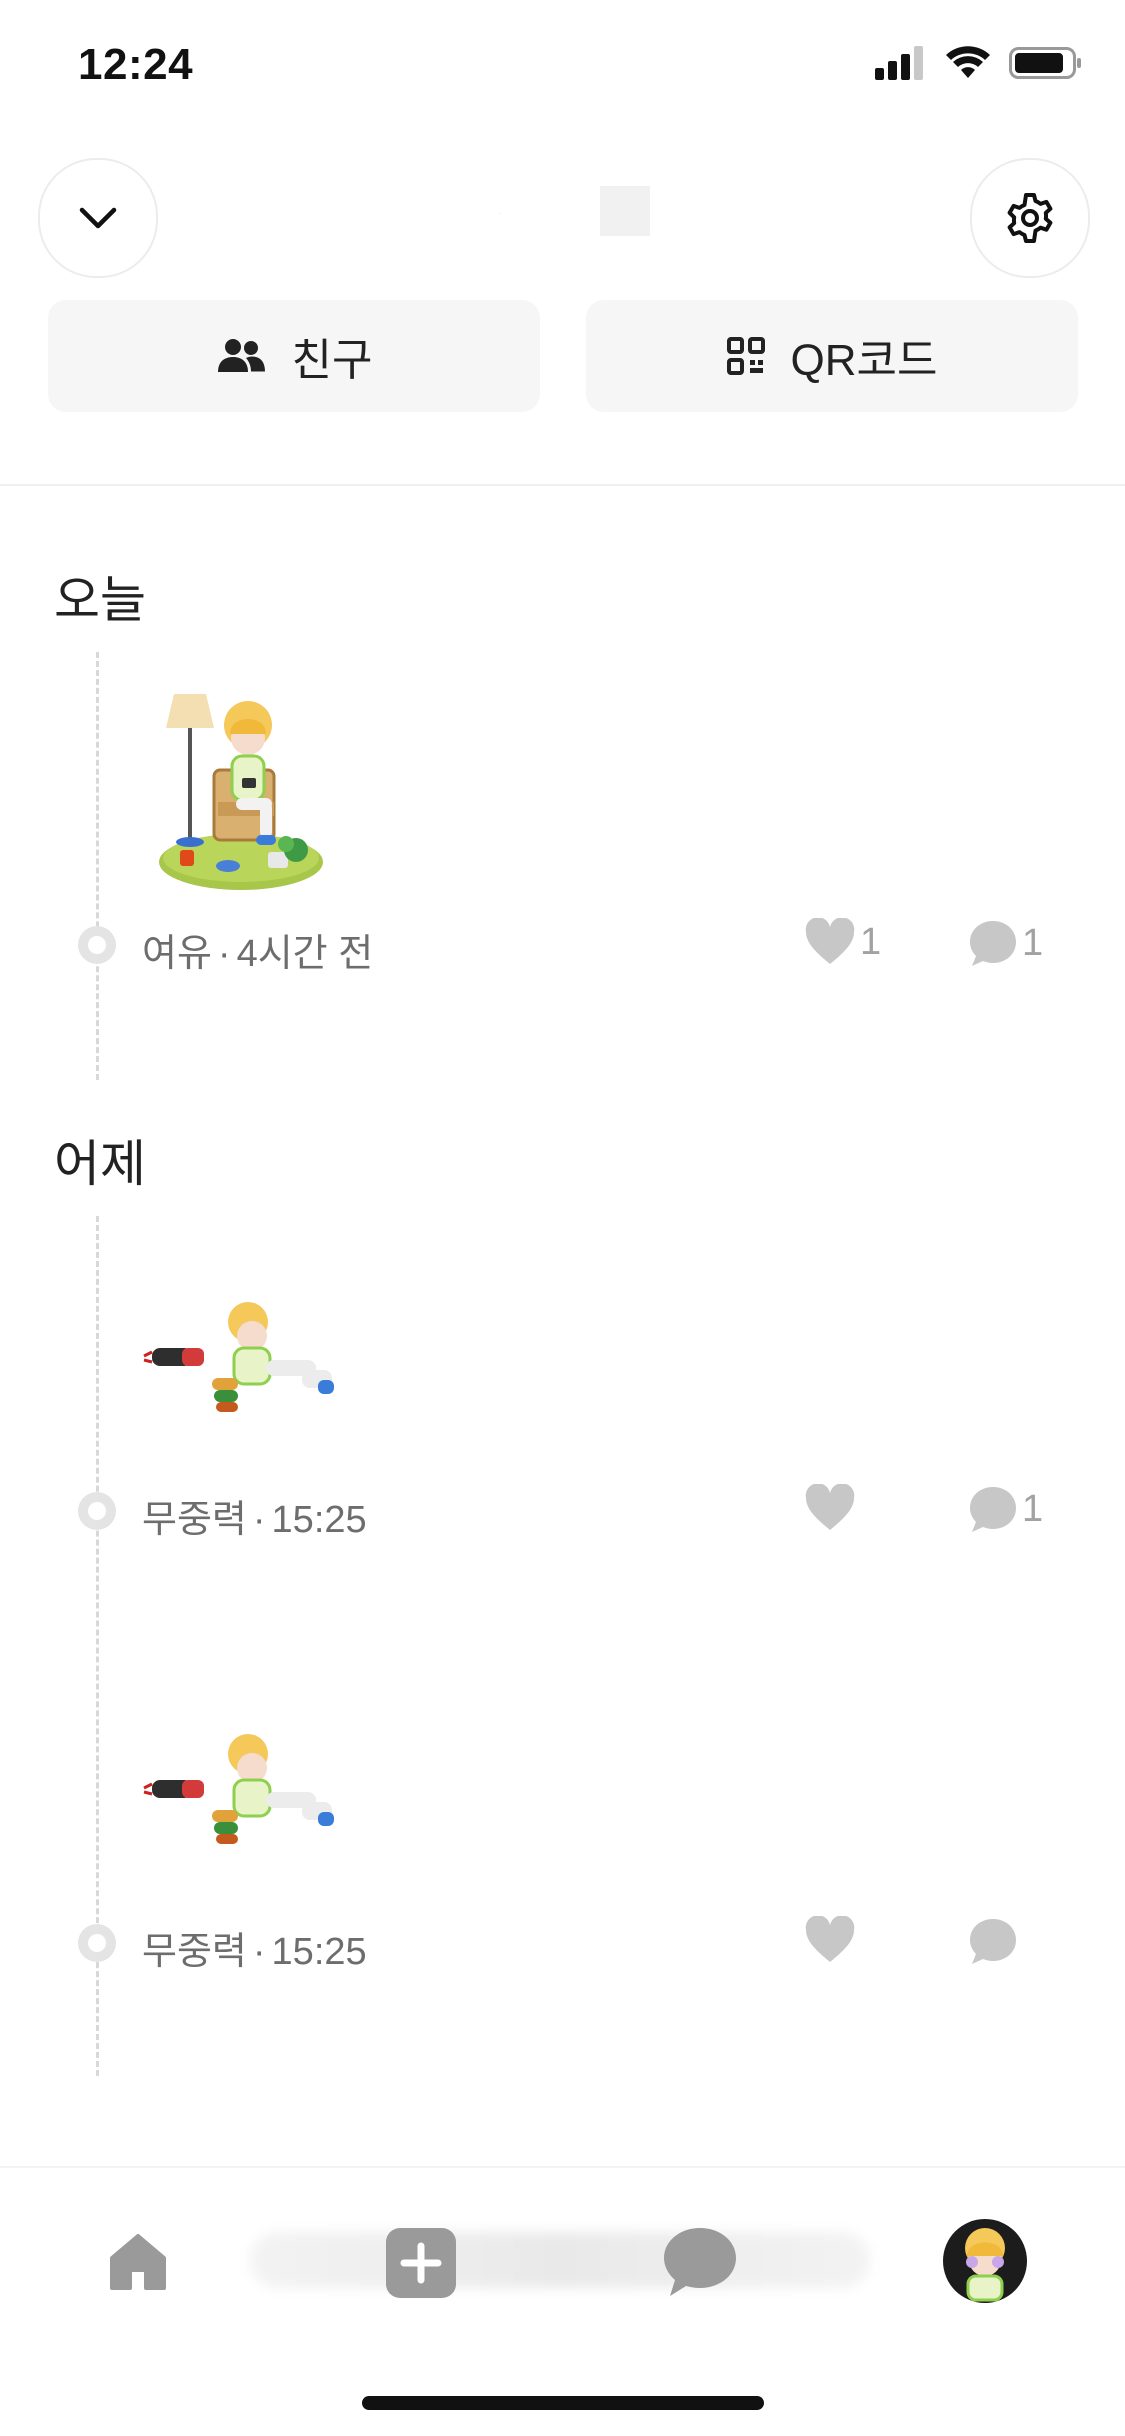  What do you see at coordinates (562, 2167) in the screenshot?
I see `bottom-nav-divider` at bounding box center [562, 2167].